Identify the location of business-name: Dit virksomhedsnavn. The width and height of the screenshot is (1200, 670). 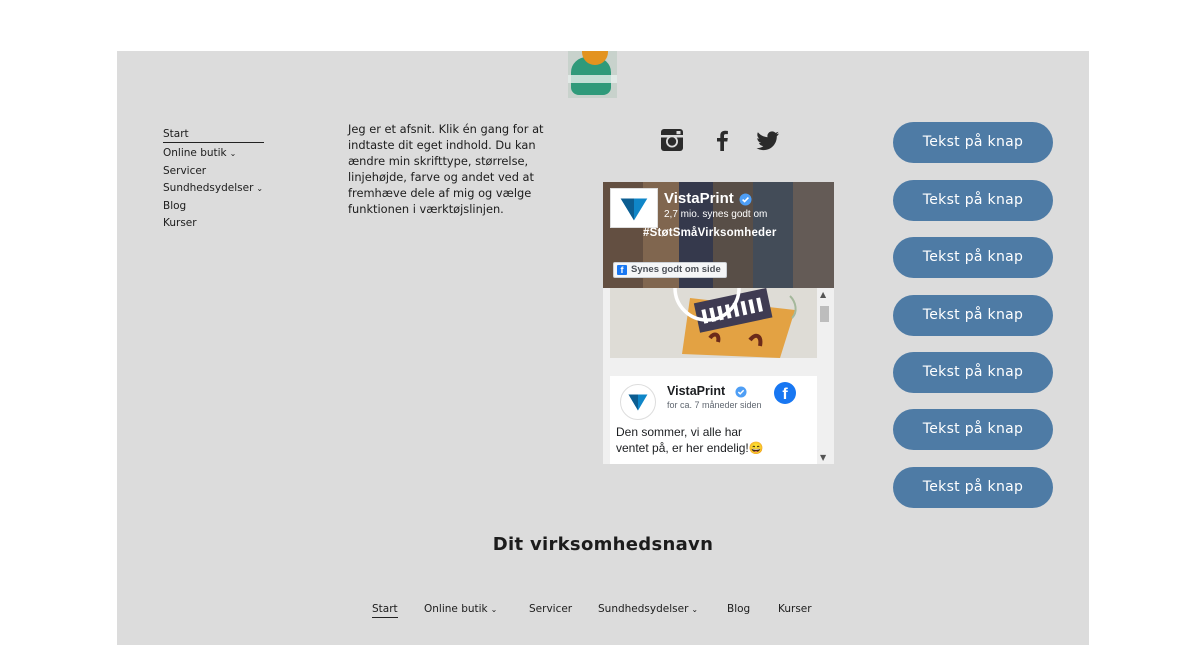
(603, 544).